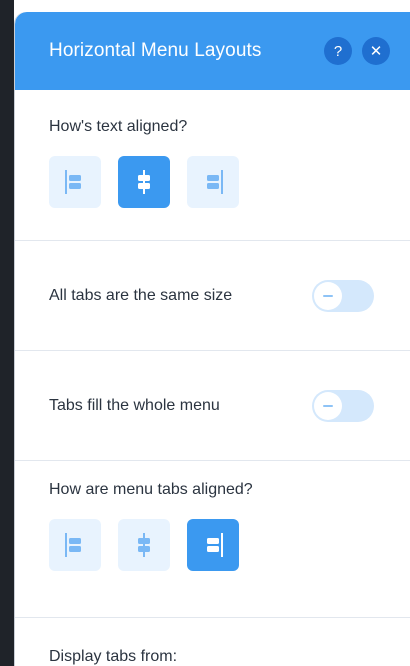  What do you see at coordinates (155, 50) in the screenshot?
I see `panel-title: Horizontal Menu Layouts` at bounding box center [155, 50].